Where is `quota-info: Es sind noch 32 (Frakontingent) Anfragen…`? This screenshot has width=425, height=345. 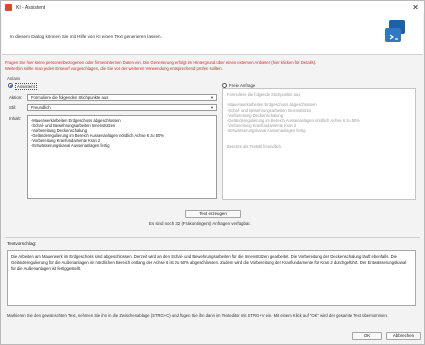
quota-info: Es sind noch 32 (Frakontingent) Anfragen… is located at coordinates (200, 223).